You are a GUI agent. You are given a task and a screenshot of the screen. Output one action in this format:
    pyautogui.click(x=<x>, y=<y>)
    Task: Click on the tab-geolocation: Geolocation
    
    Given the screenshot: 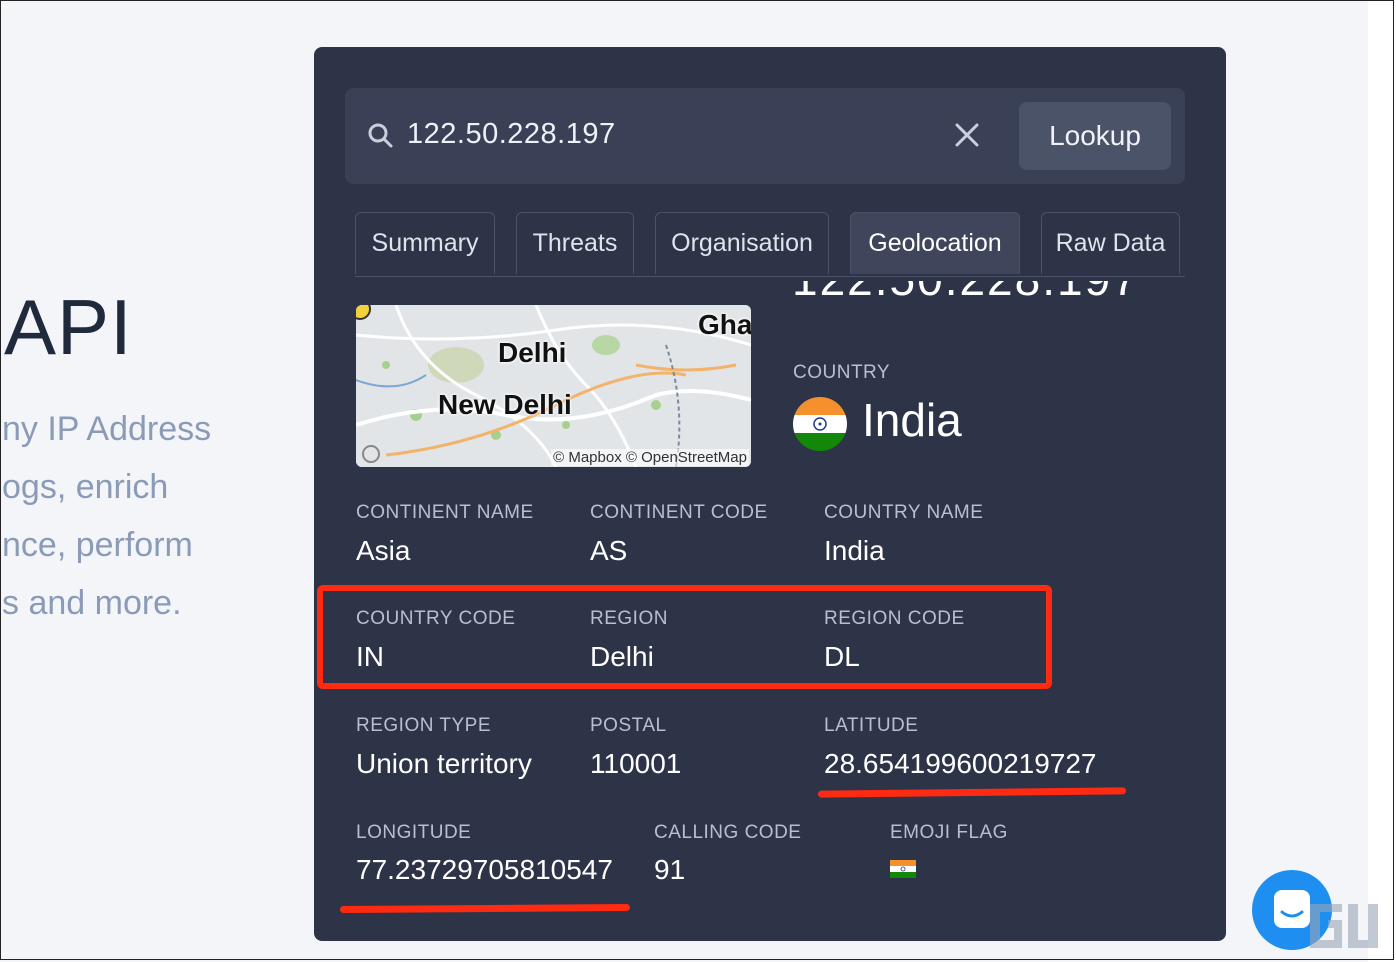 What is the action you would take?
    pyautogui.click(x=935, y=243)
    